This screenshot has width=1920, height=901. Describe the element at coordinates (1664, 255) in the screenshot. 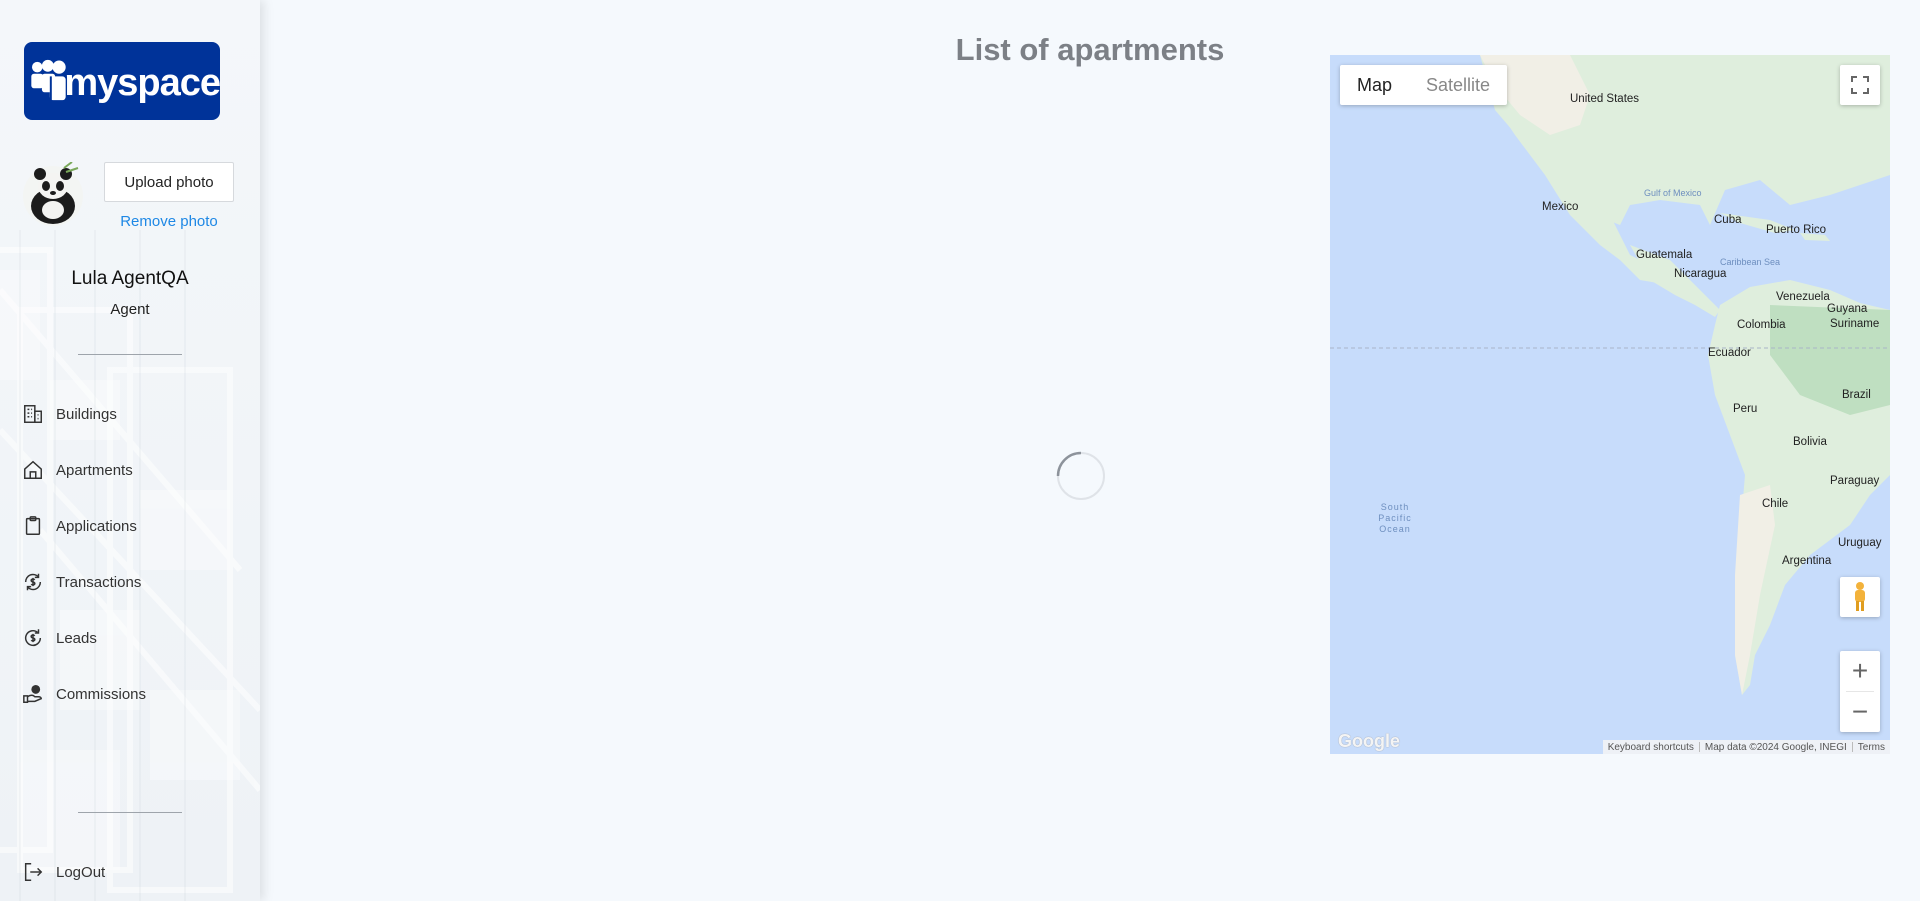

I see `map-label-guatemala: Guatemala` at that location.